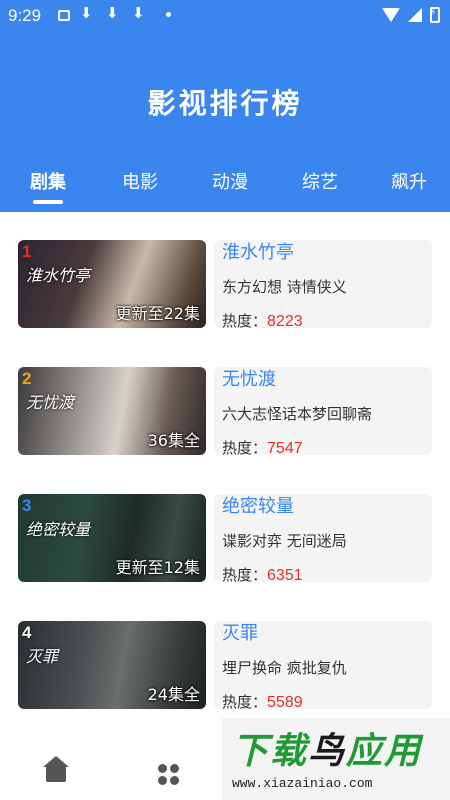 This screenshot has width=450, height=800. What do you see at coordinates (58, 275) in the screenshot?
I see `poster-title-art: 淮水竹亭` at bounding box center [58, 275].